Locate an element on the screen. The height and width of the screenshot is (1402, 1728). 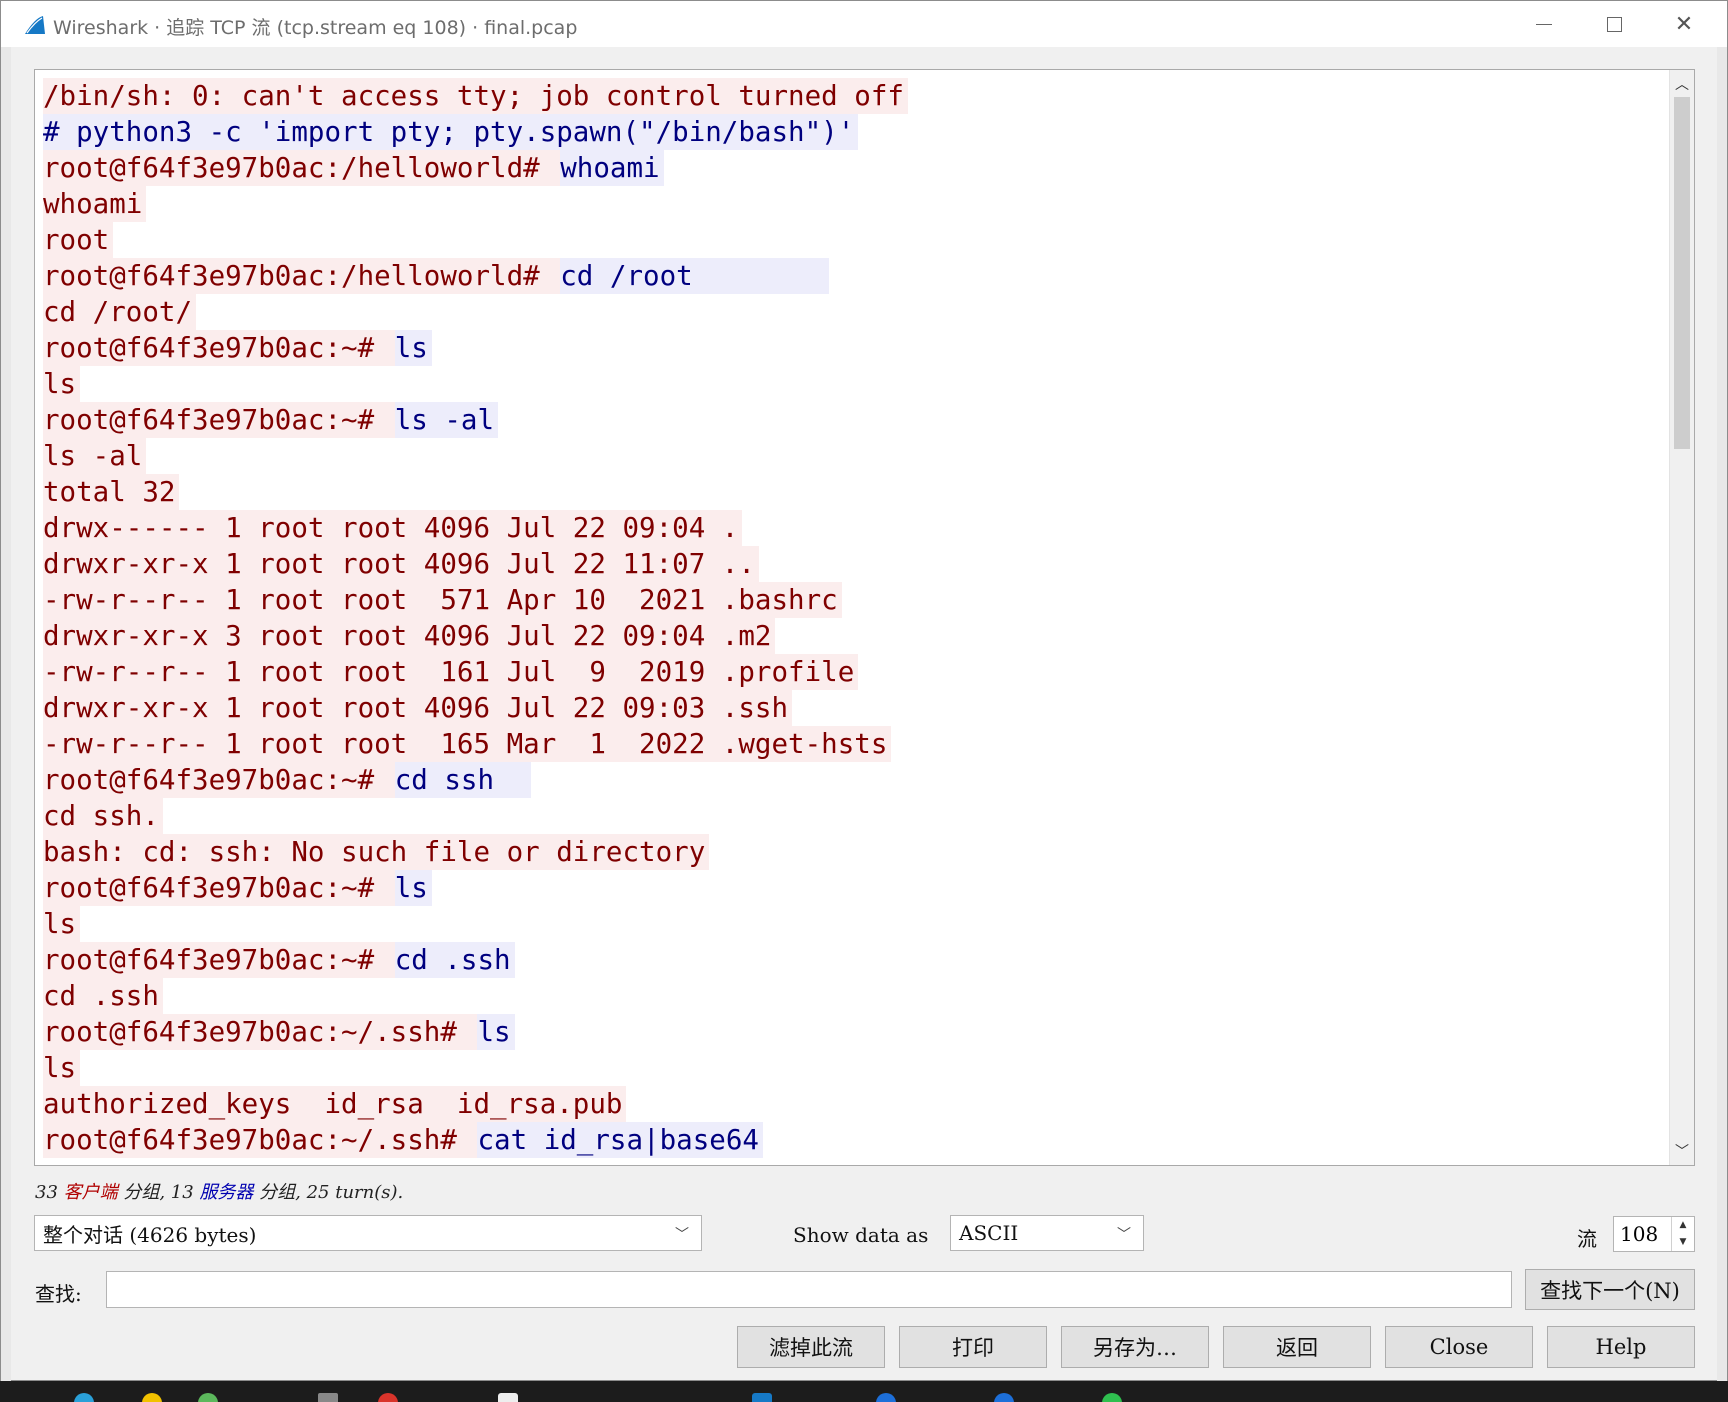
client-text: cd ssh. is located at coordinates (103, 816).